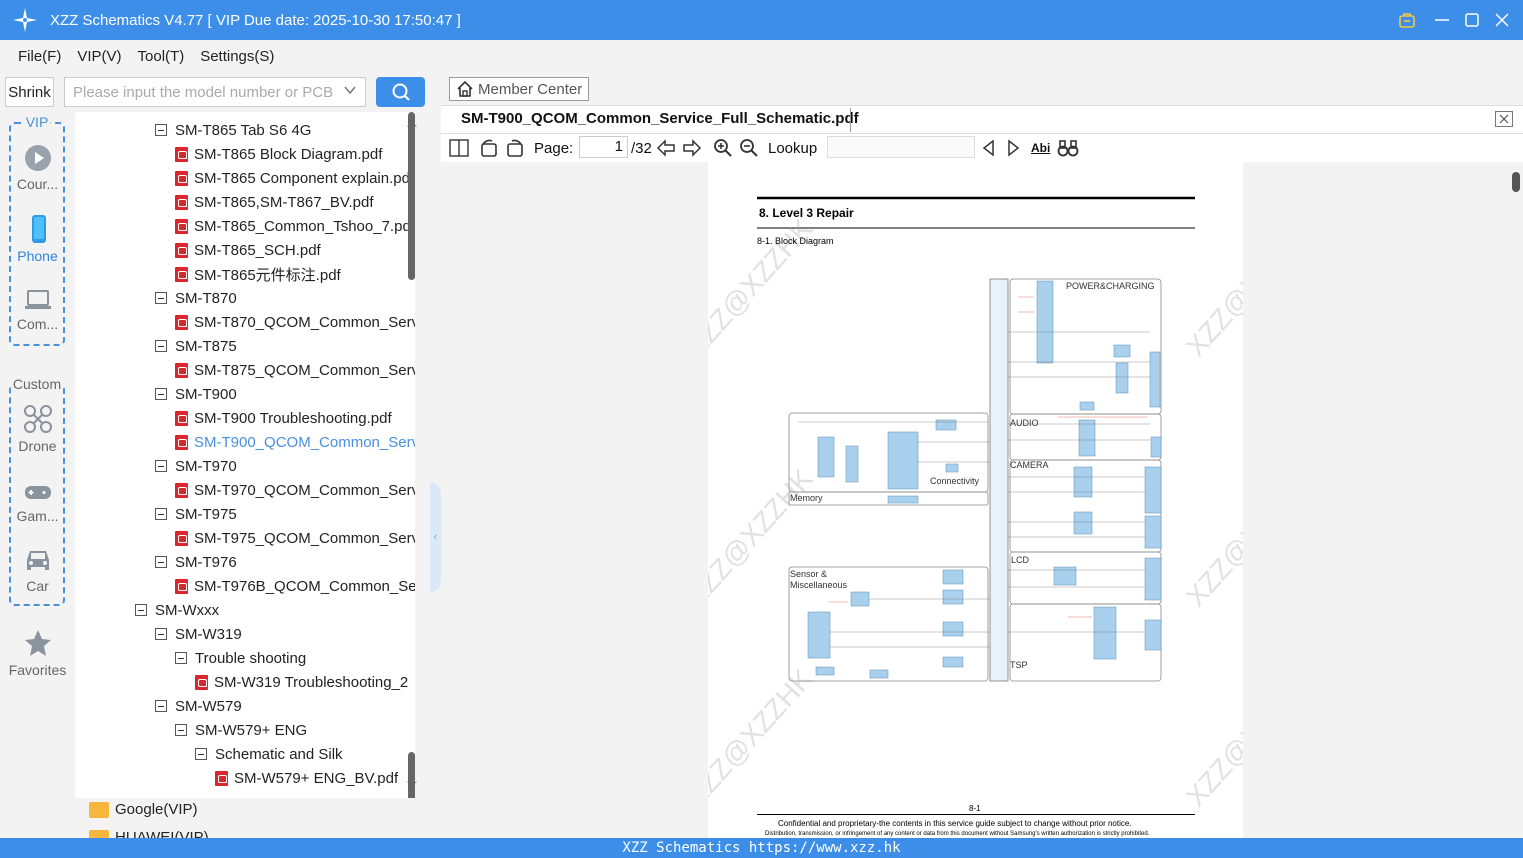 The image size is (1523, 858). I want to click on tree-pdf-item: SM-T865_SCH.pdf, so click(248, 250).